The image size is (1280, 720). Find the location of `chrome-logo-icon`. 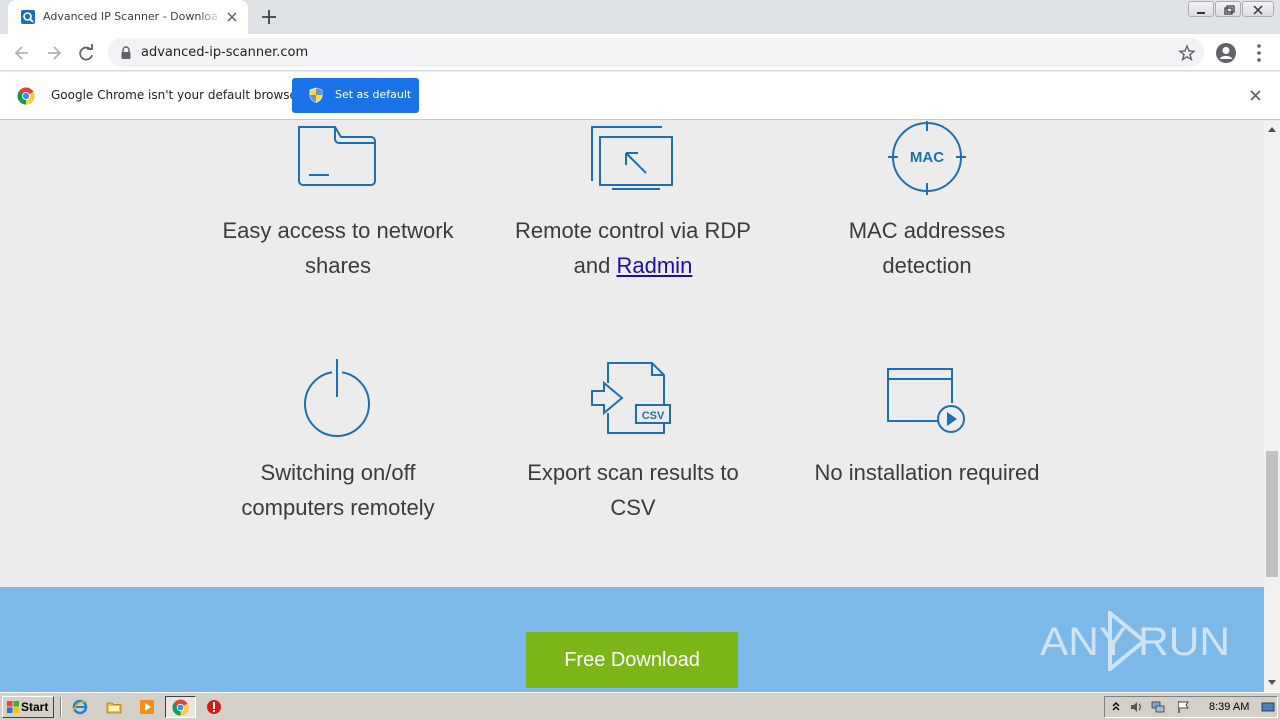

chrome-logo-icon is located at coordinates (26, 96).